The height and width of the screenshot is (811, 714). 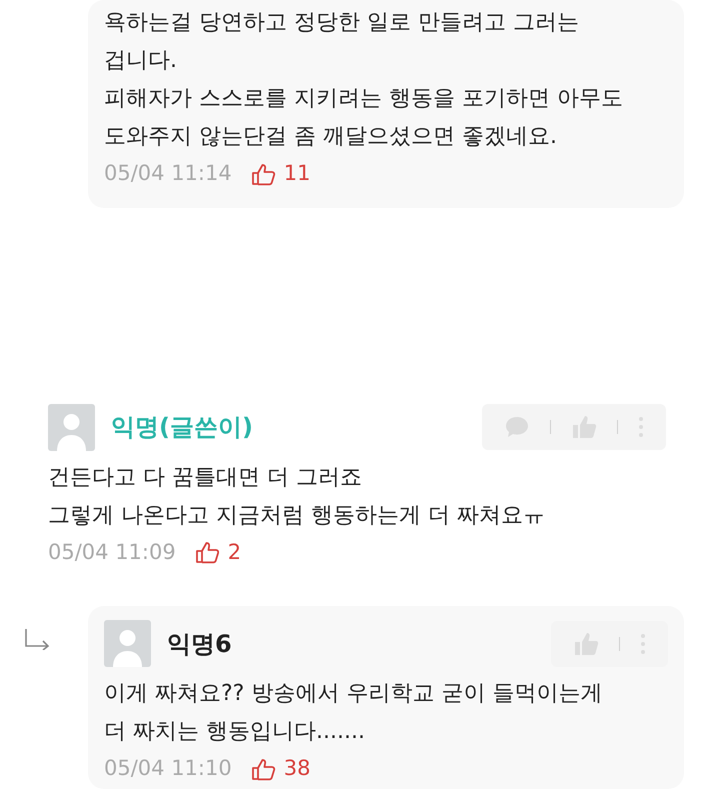 What do you see at coordinates (235, 552) in the screenshot?
I see `like-count: 2` at bounding box center [235, 552].